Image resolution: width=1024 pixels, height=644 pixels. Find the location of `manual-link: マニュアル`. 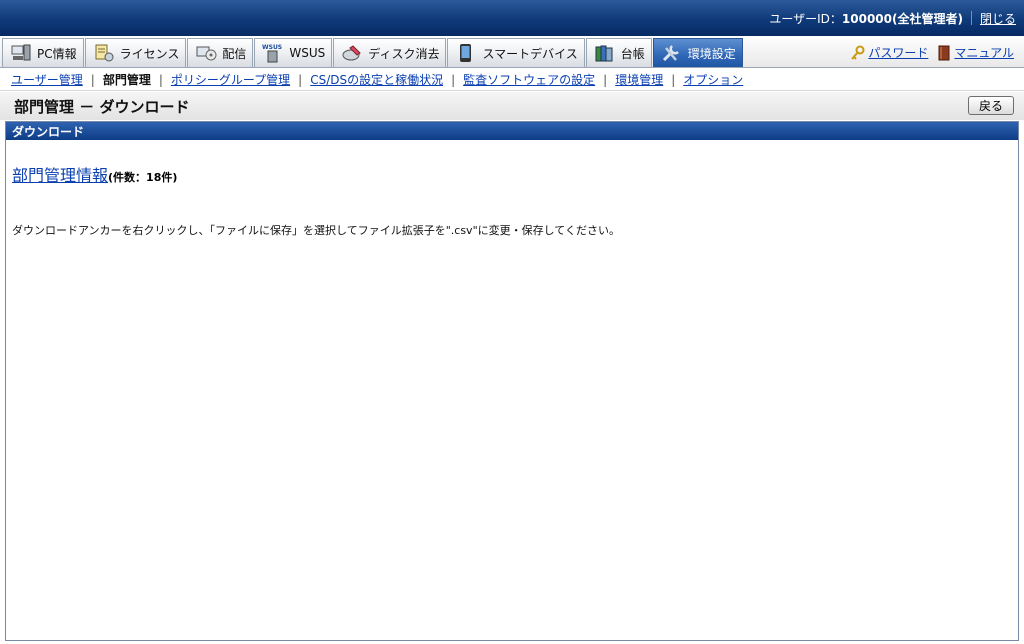

manual-link: マニュアル is located at coordinates (975, 52).